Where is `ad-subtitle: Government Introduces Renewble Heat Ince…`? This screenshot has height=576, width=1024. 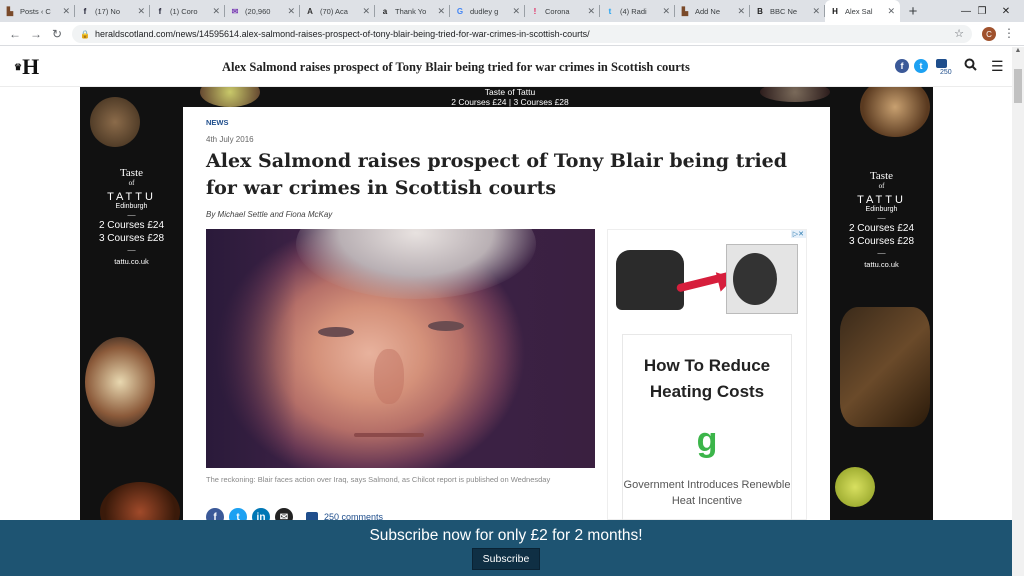
ad-subtitle: Government Introduces Renewble Heat Ince… is located at coordinates (707, 493).